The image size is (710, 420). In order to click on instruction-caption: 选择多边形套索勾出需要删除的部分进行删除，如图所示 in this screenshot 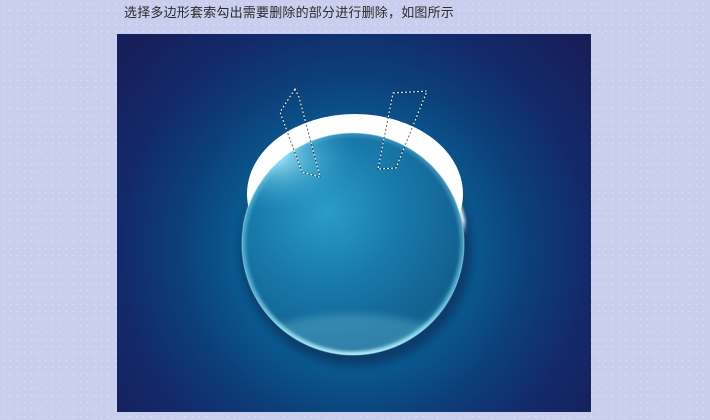, I will do `click(289, 13)`.